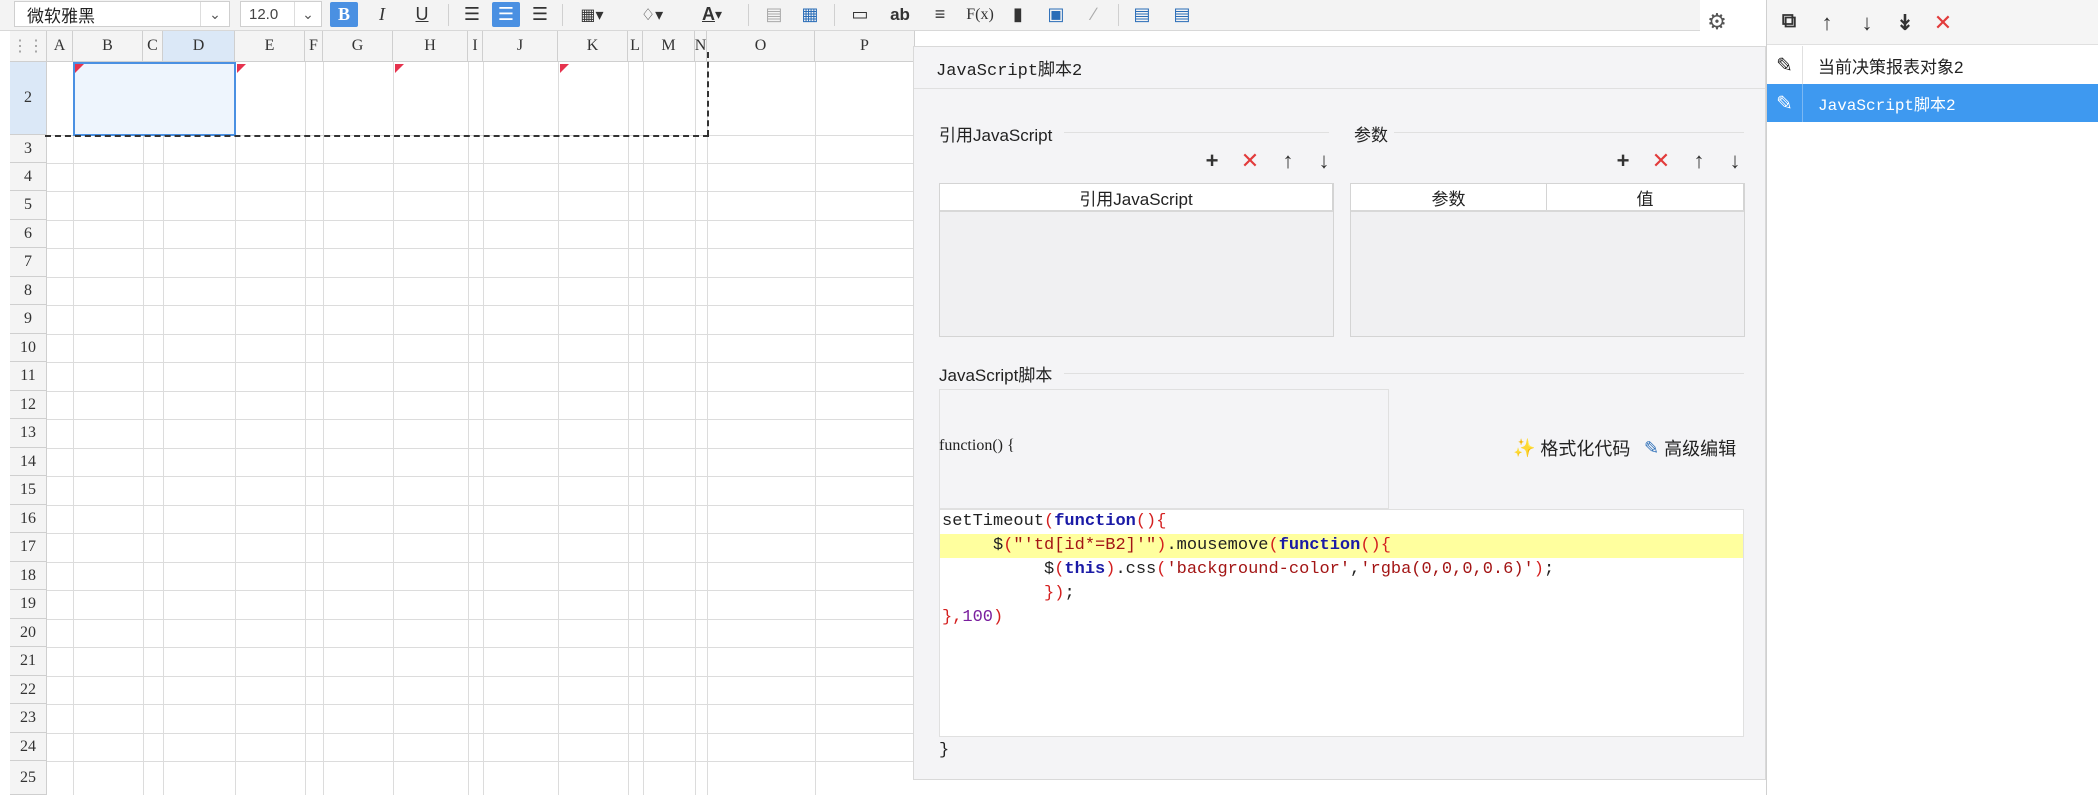  What do you see at coordinates (1623, 161) in the screenshot?
I see `add-param-button: +` at bounding box center [1623, 161].